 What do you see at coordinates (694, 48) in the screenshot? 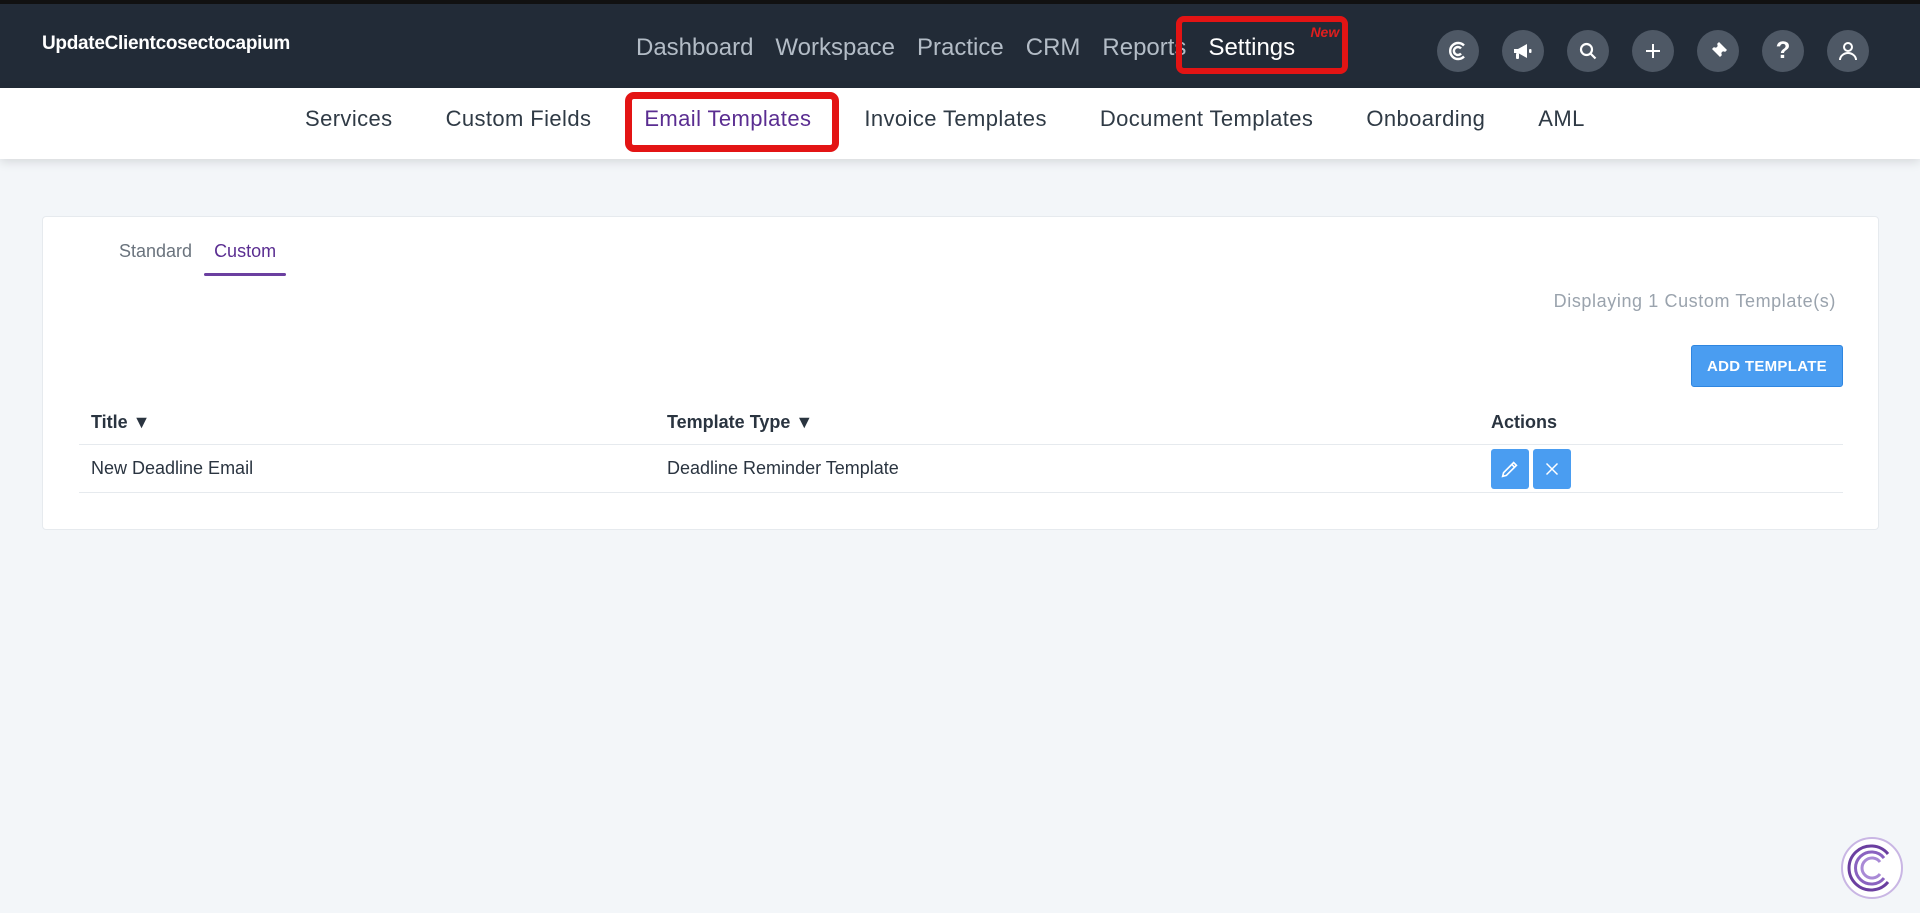
I see `nav-dashboard: Dashboard` at bounding box center [694, 48].